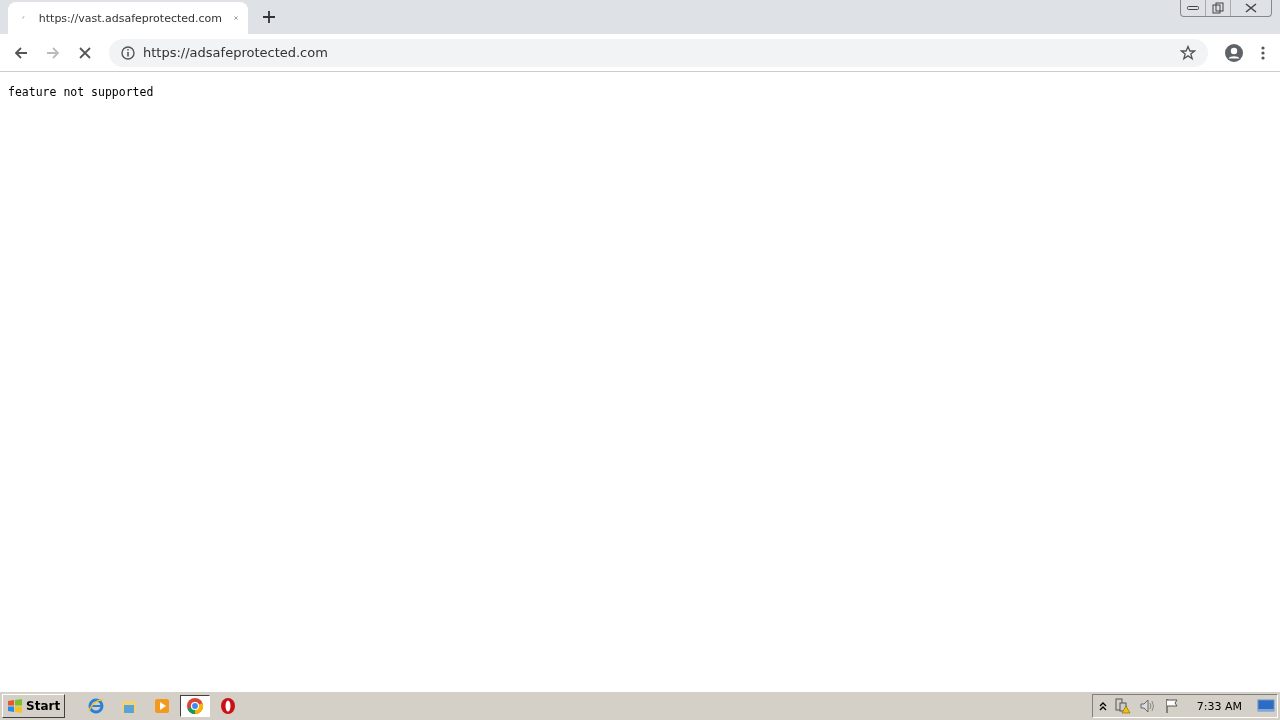 This screenshot has height=720, width=1280. I want to click on speaker-icon, so click(1147, 706).